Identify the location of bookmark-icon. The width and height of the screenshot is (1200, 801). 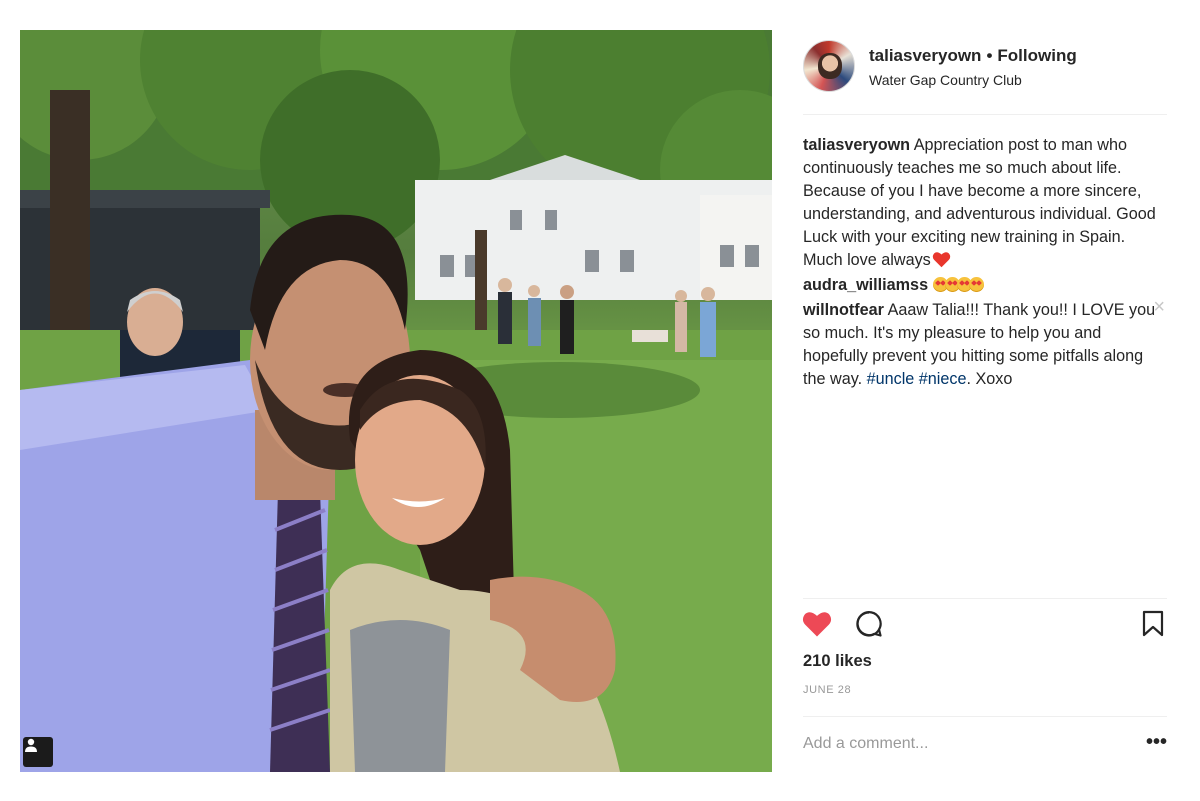
(1153, 623).